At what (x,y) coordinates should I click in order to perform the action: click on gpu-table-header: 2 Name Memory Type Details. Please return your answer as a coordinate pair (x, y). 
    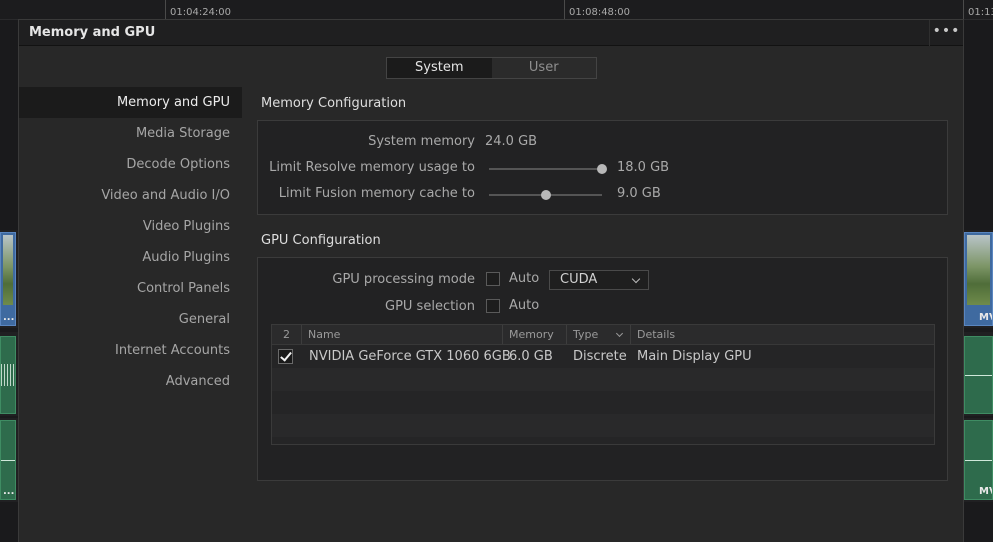
    Looking at the image, I should click on (603, 335).